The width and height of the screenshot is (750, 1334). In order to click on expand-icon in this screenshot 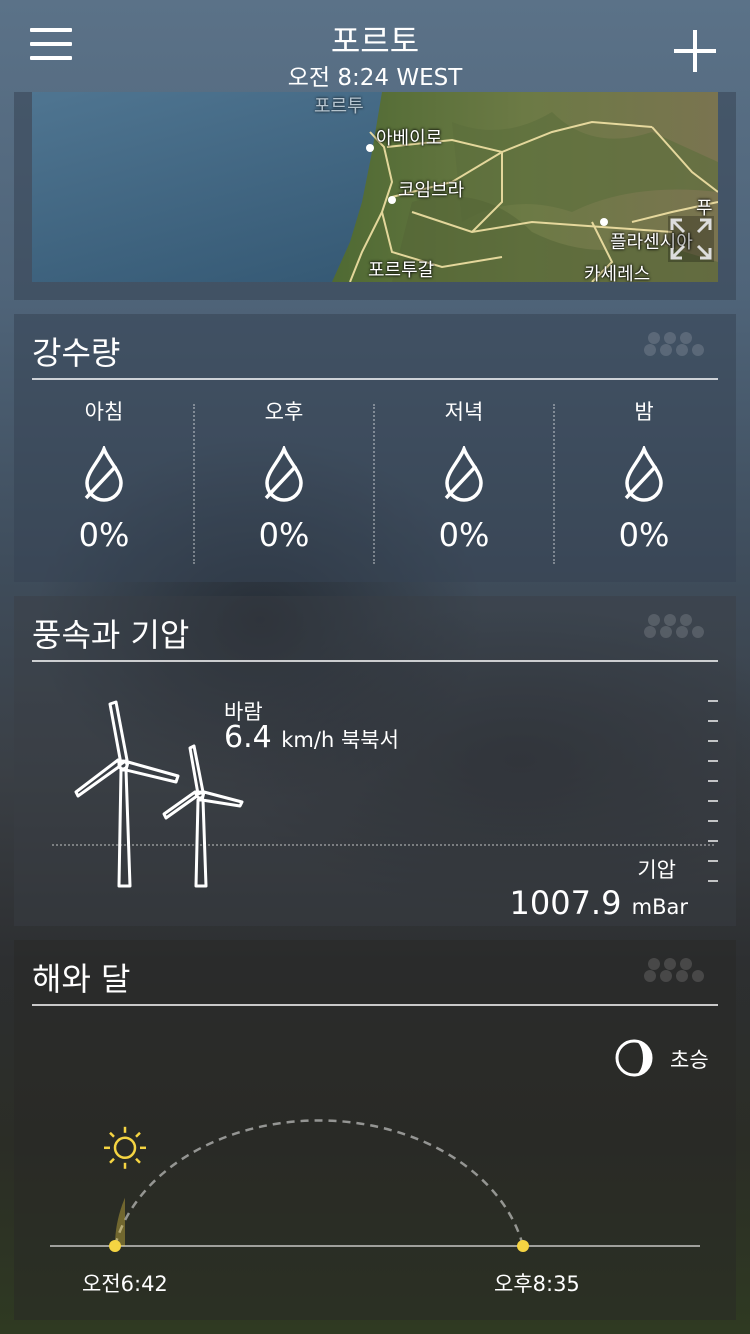, I will do `click(691, 239)`.